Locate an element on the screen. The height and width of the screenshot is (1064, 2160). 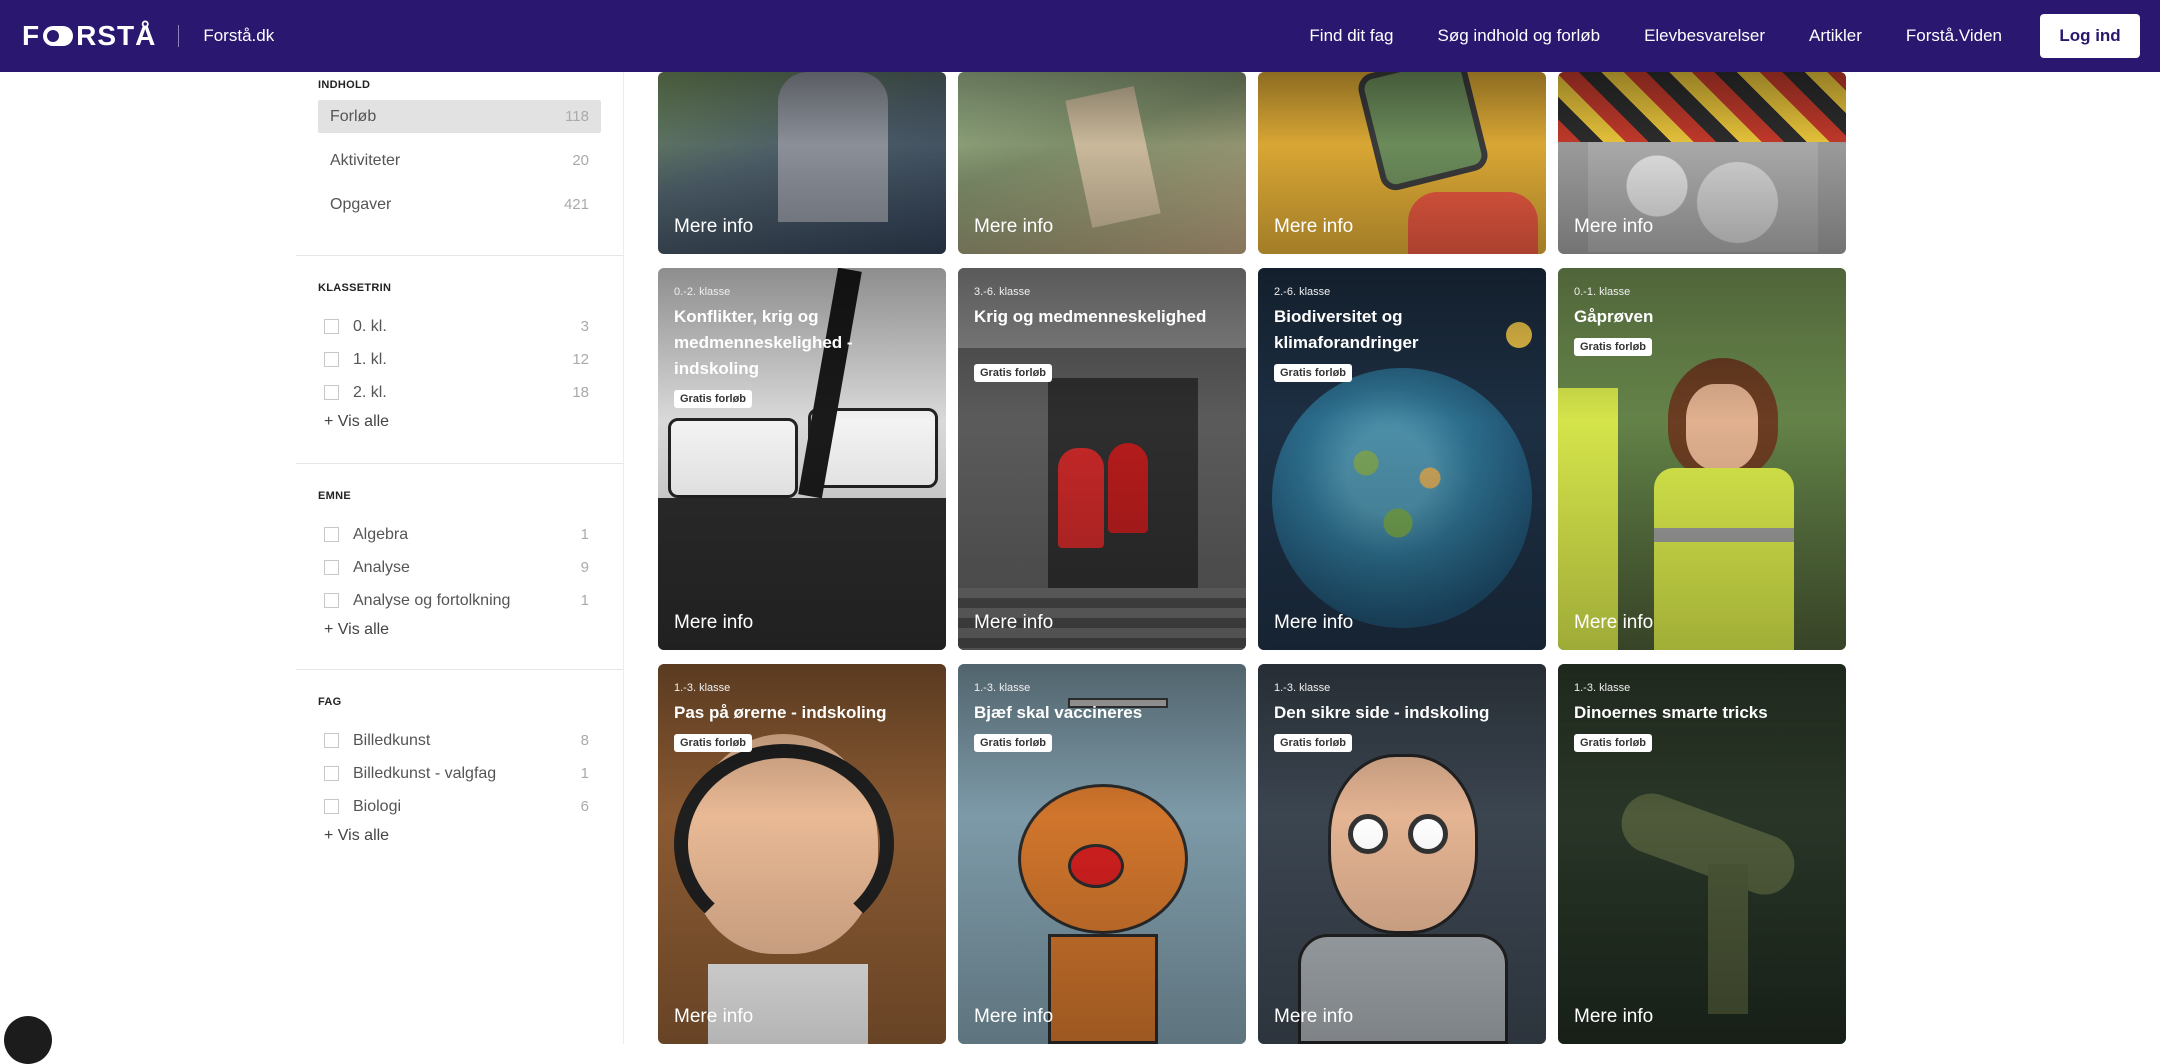
checkbox-analyse: Analyse 9 is located at coordinates (459, 567).